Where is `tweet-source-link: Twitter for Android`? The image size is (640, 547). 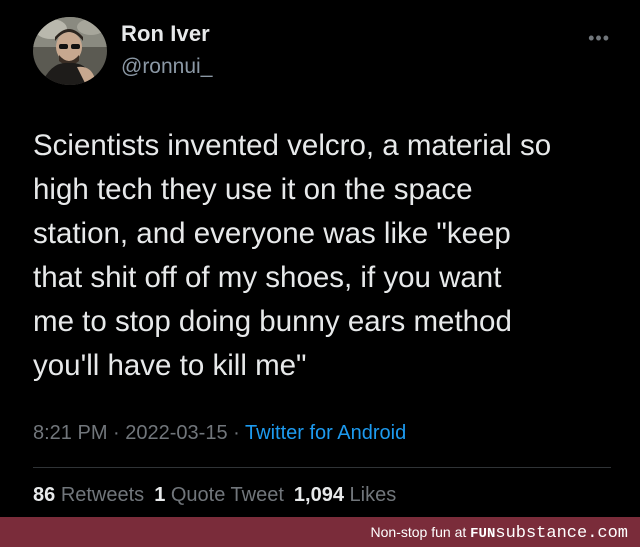 tweet-source-link: Twitter for Android is located at coordinates (325, 433).